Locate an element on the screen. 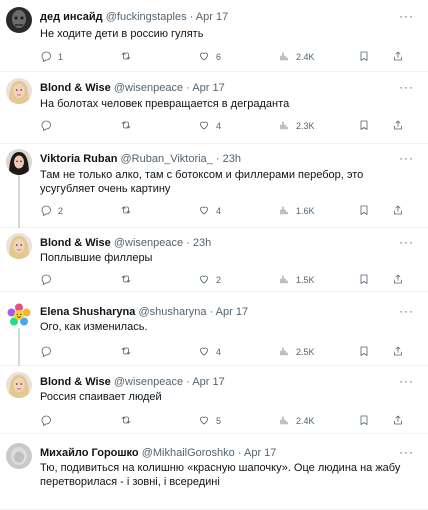  share-icon is located at coordinates (398, 126).